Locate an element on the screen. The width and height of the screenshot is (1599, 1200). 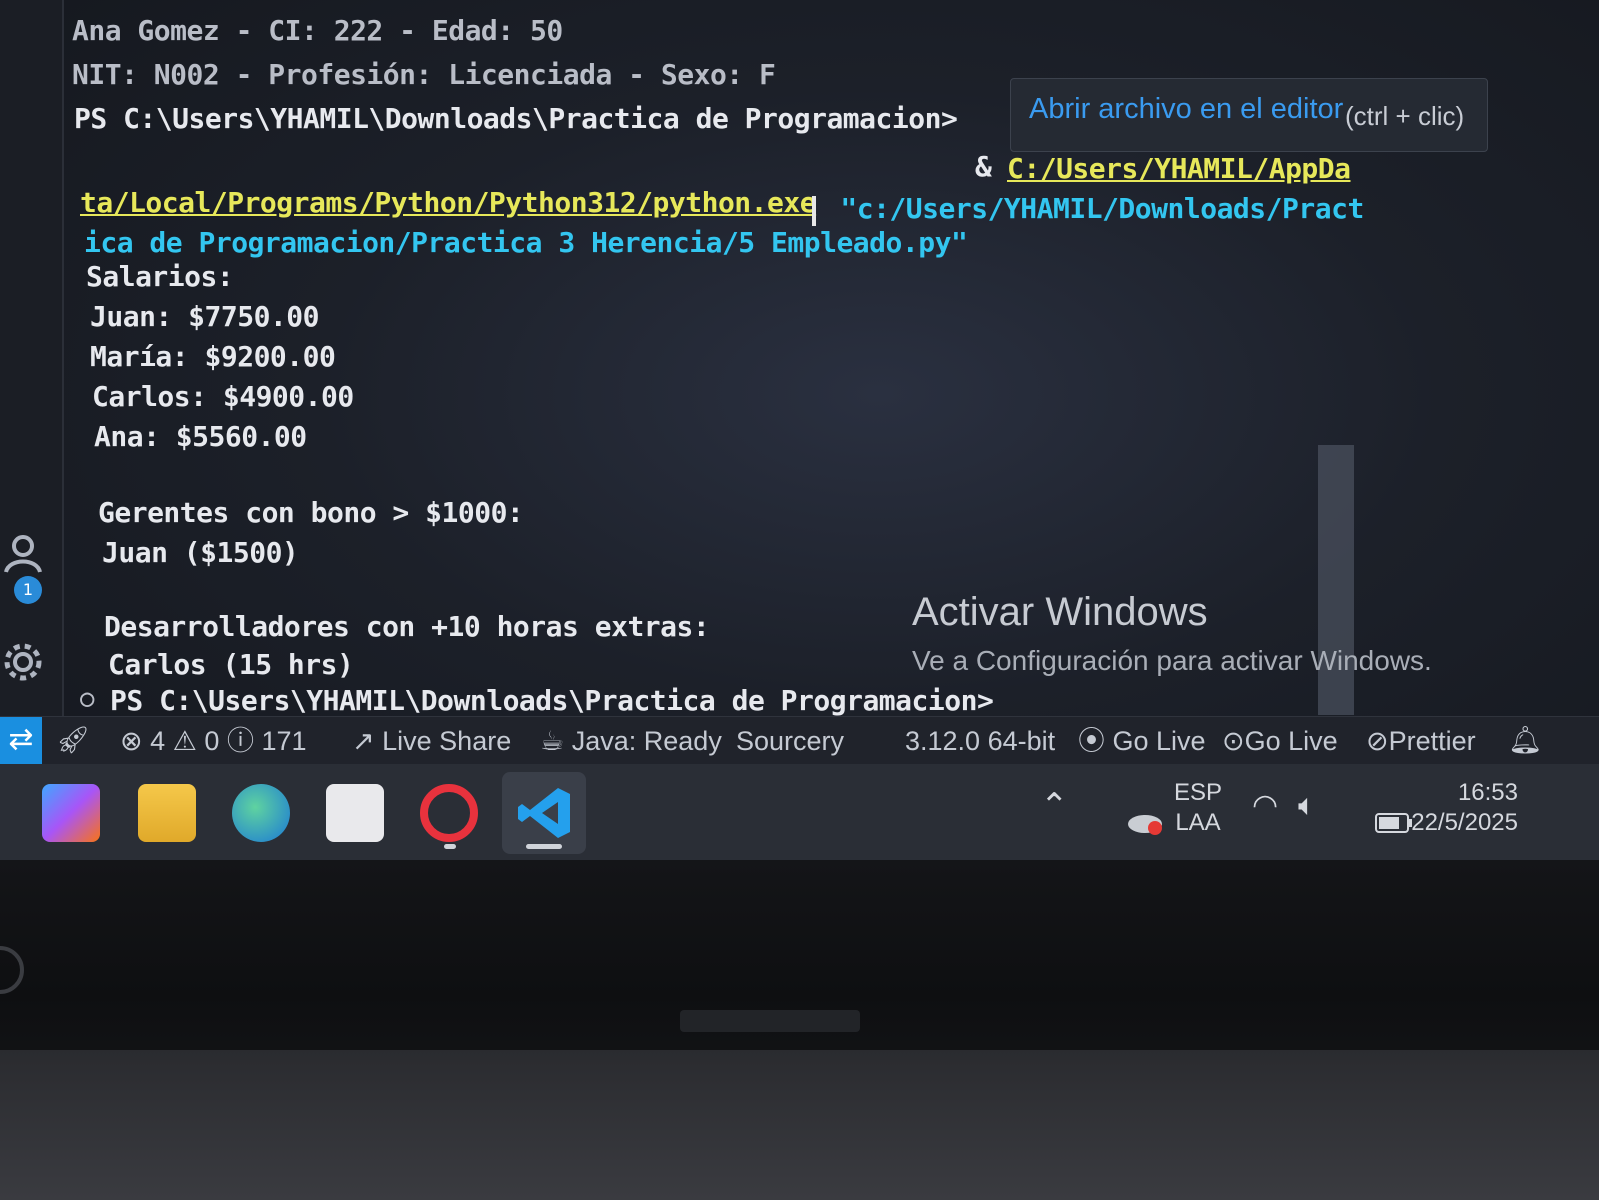
python-interpreter-button: 3.12.0 64-bit is located at coordinates (980, 741).